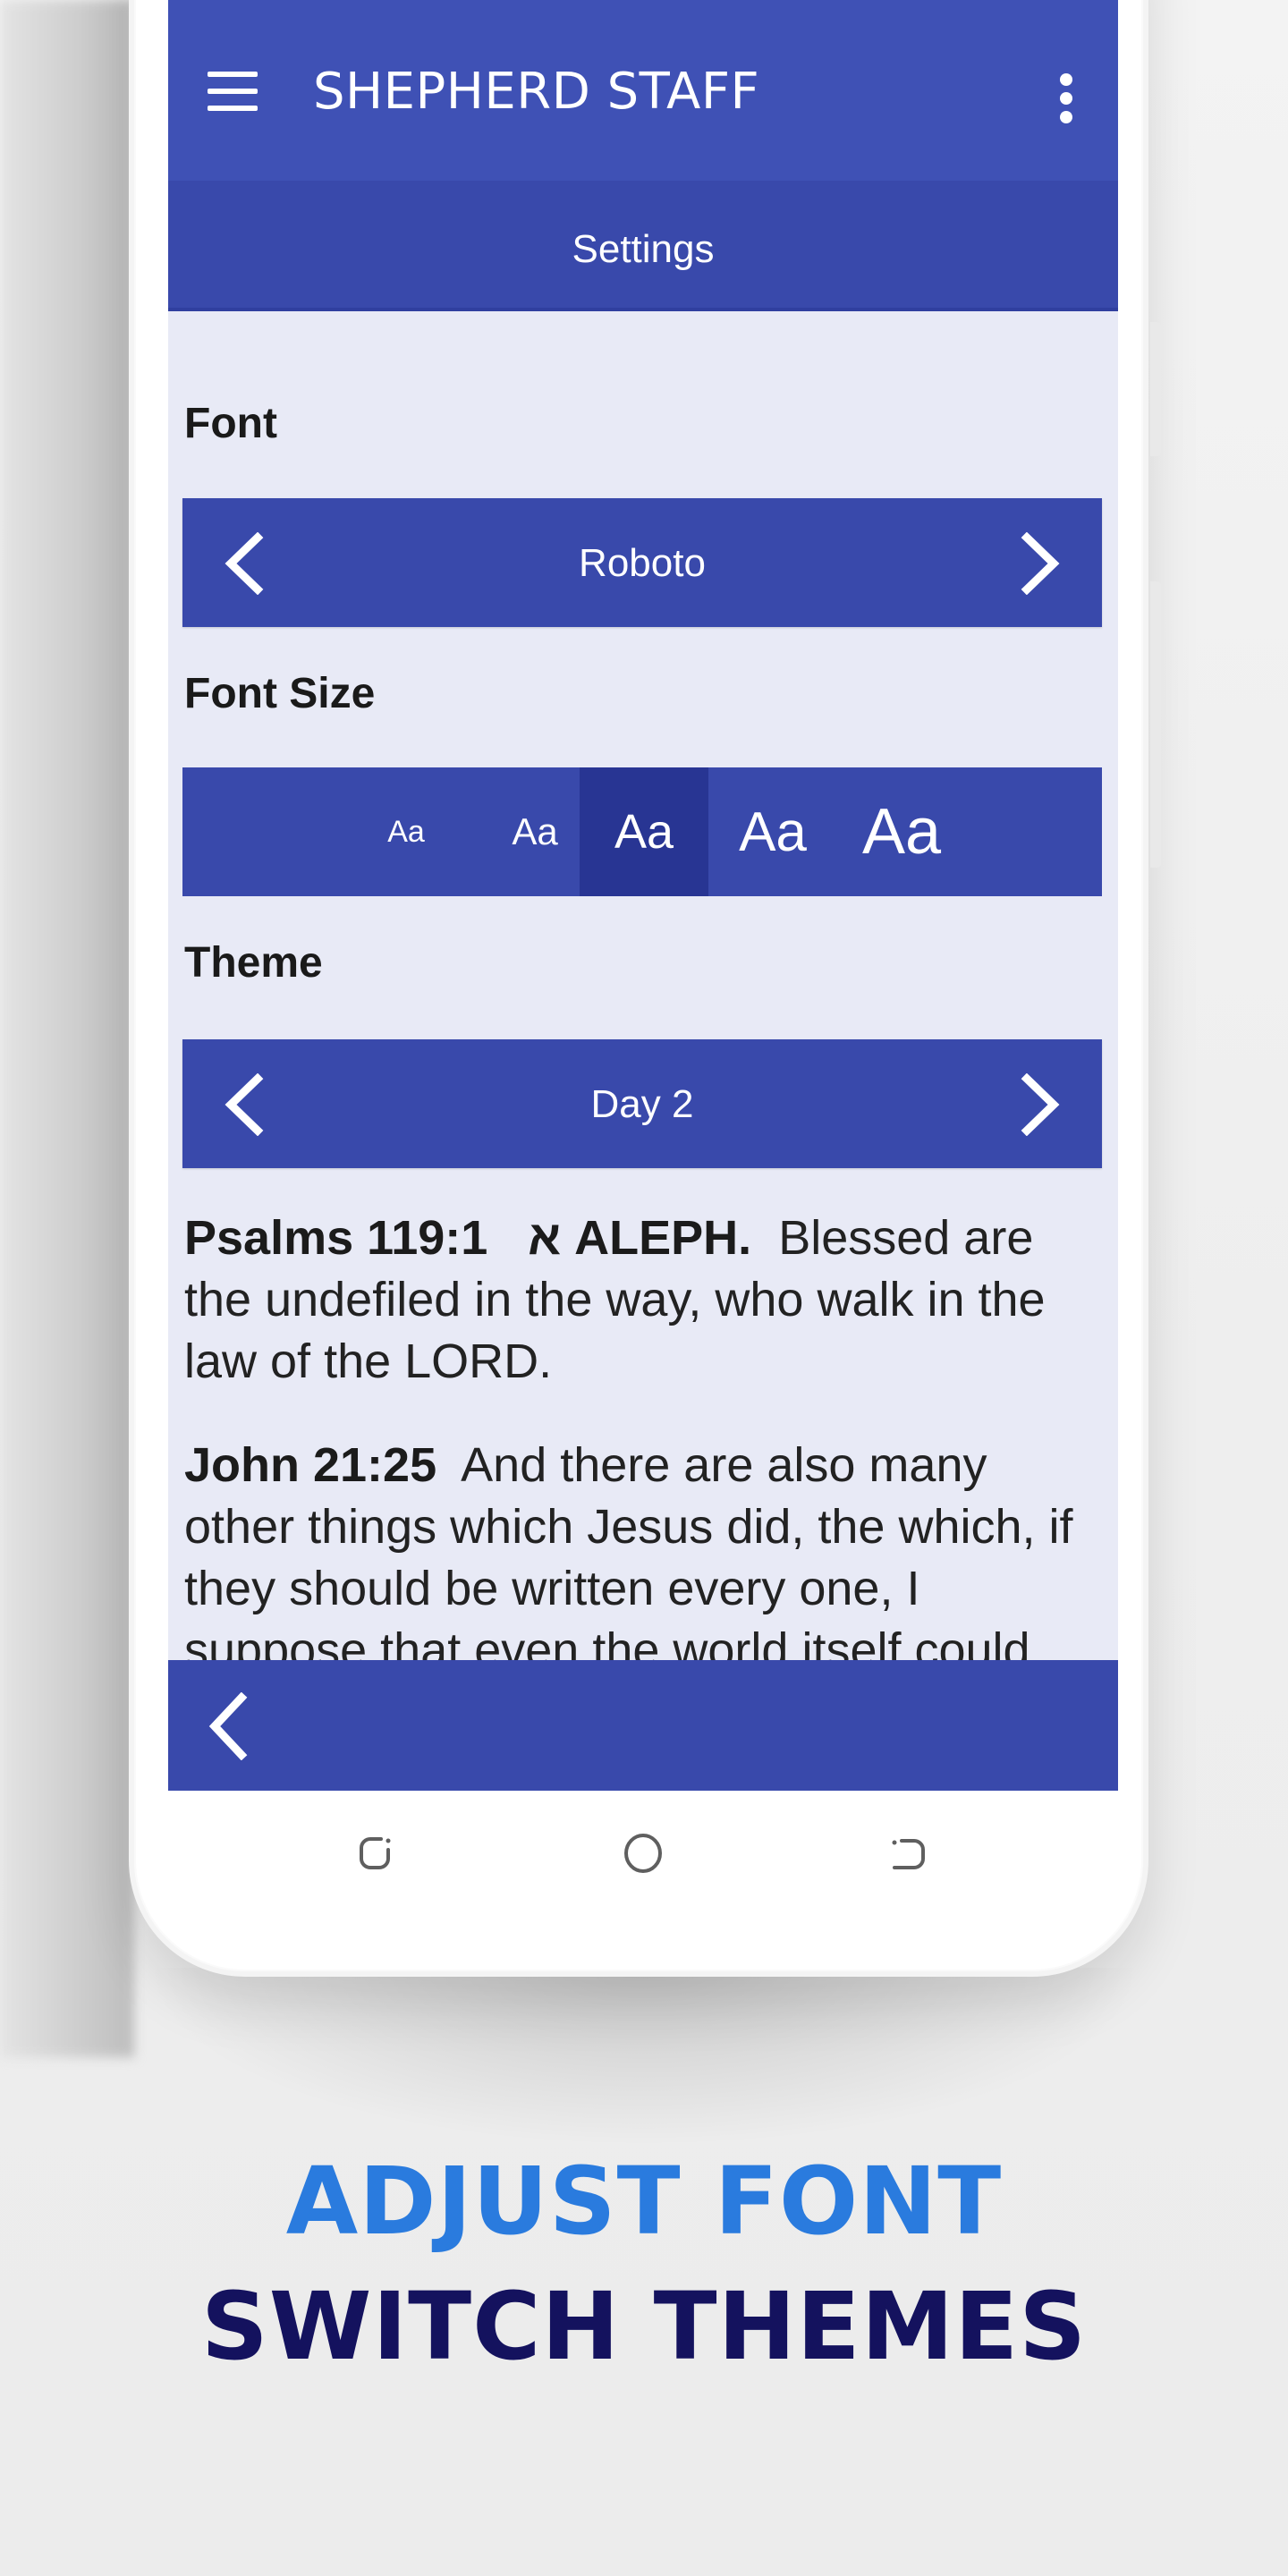 The width and height of the screenshot is (1288, 2576). Describe the element at coordinates (772, 831) in the screenshot. I see `font-size-option-4: Aa` at that location.